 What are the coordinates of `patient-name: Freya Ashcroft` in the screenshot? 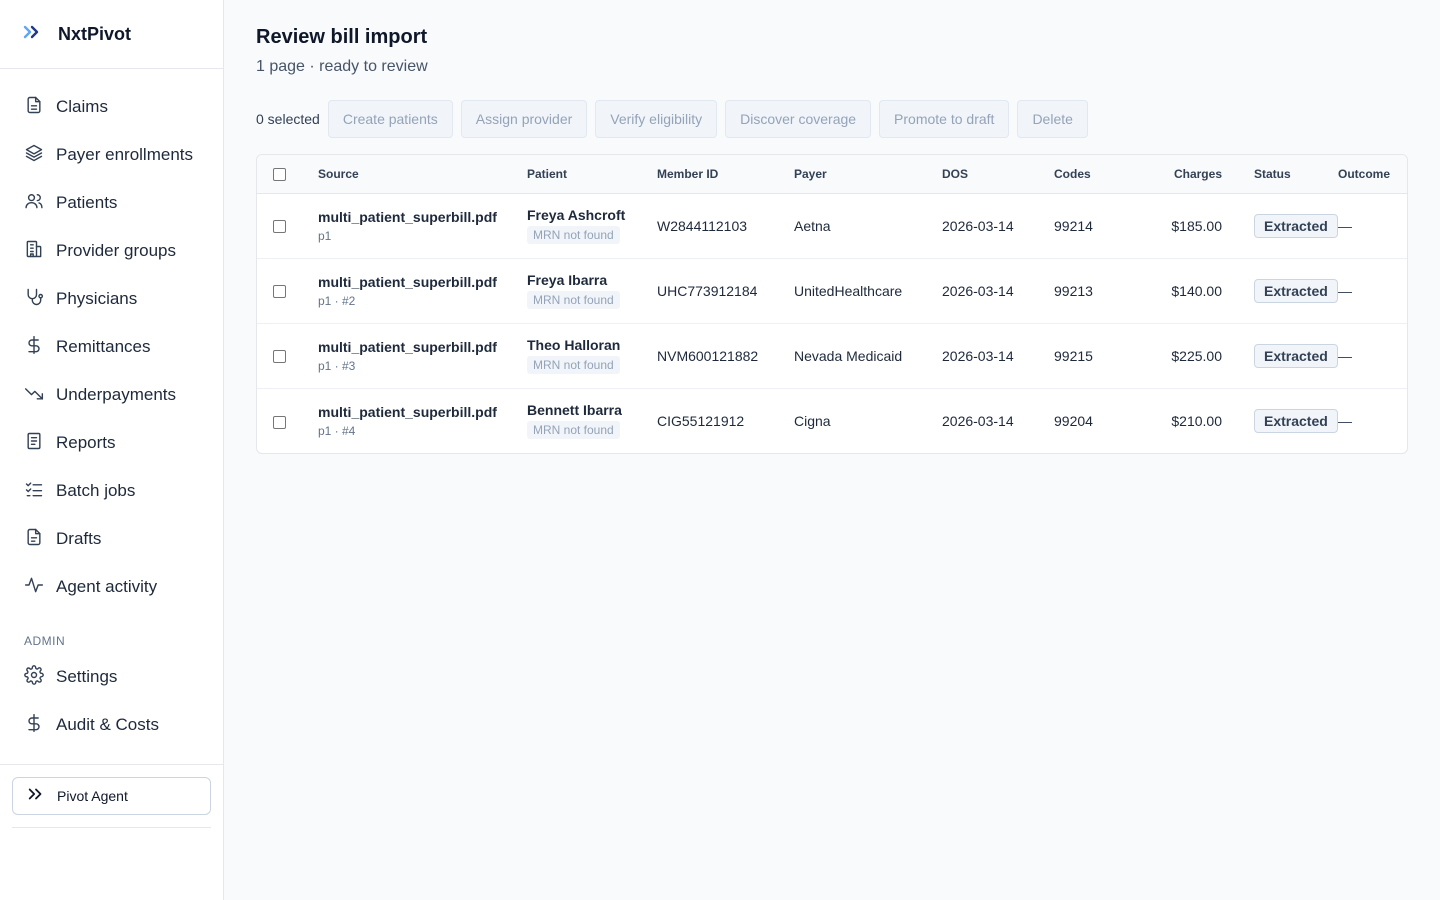 It's located at (576, 215).